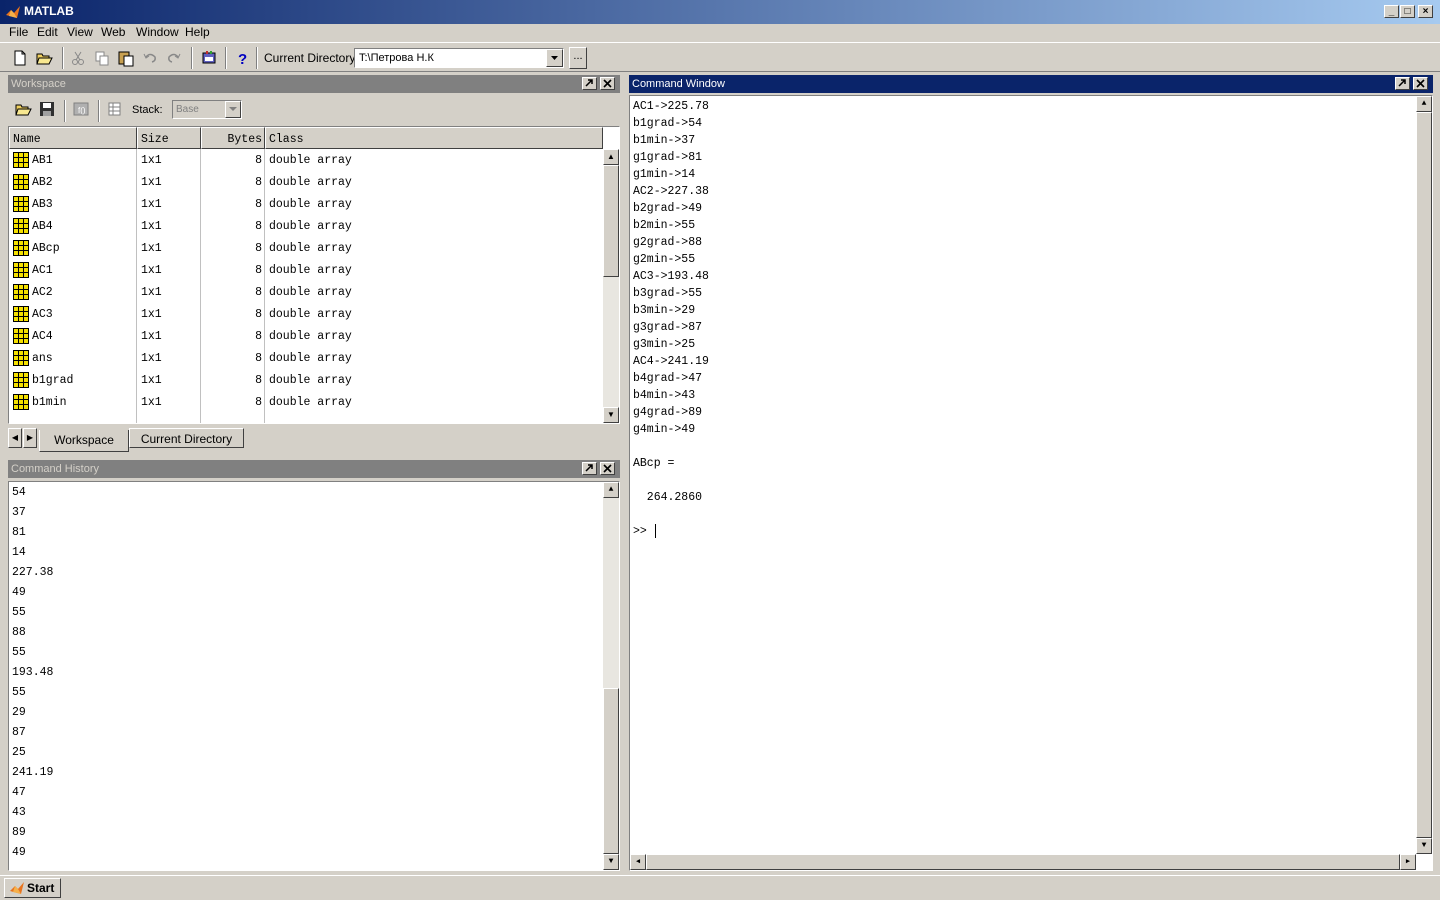 This screenshot has width=1440, height=900. What do you see at coordinates (1408, 862) in the screenshot?
I see `scroll-right-button: ▶` at bounding box center [1408, 862].